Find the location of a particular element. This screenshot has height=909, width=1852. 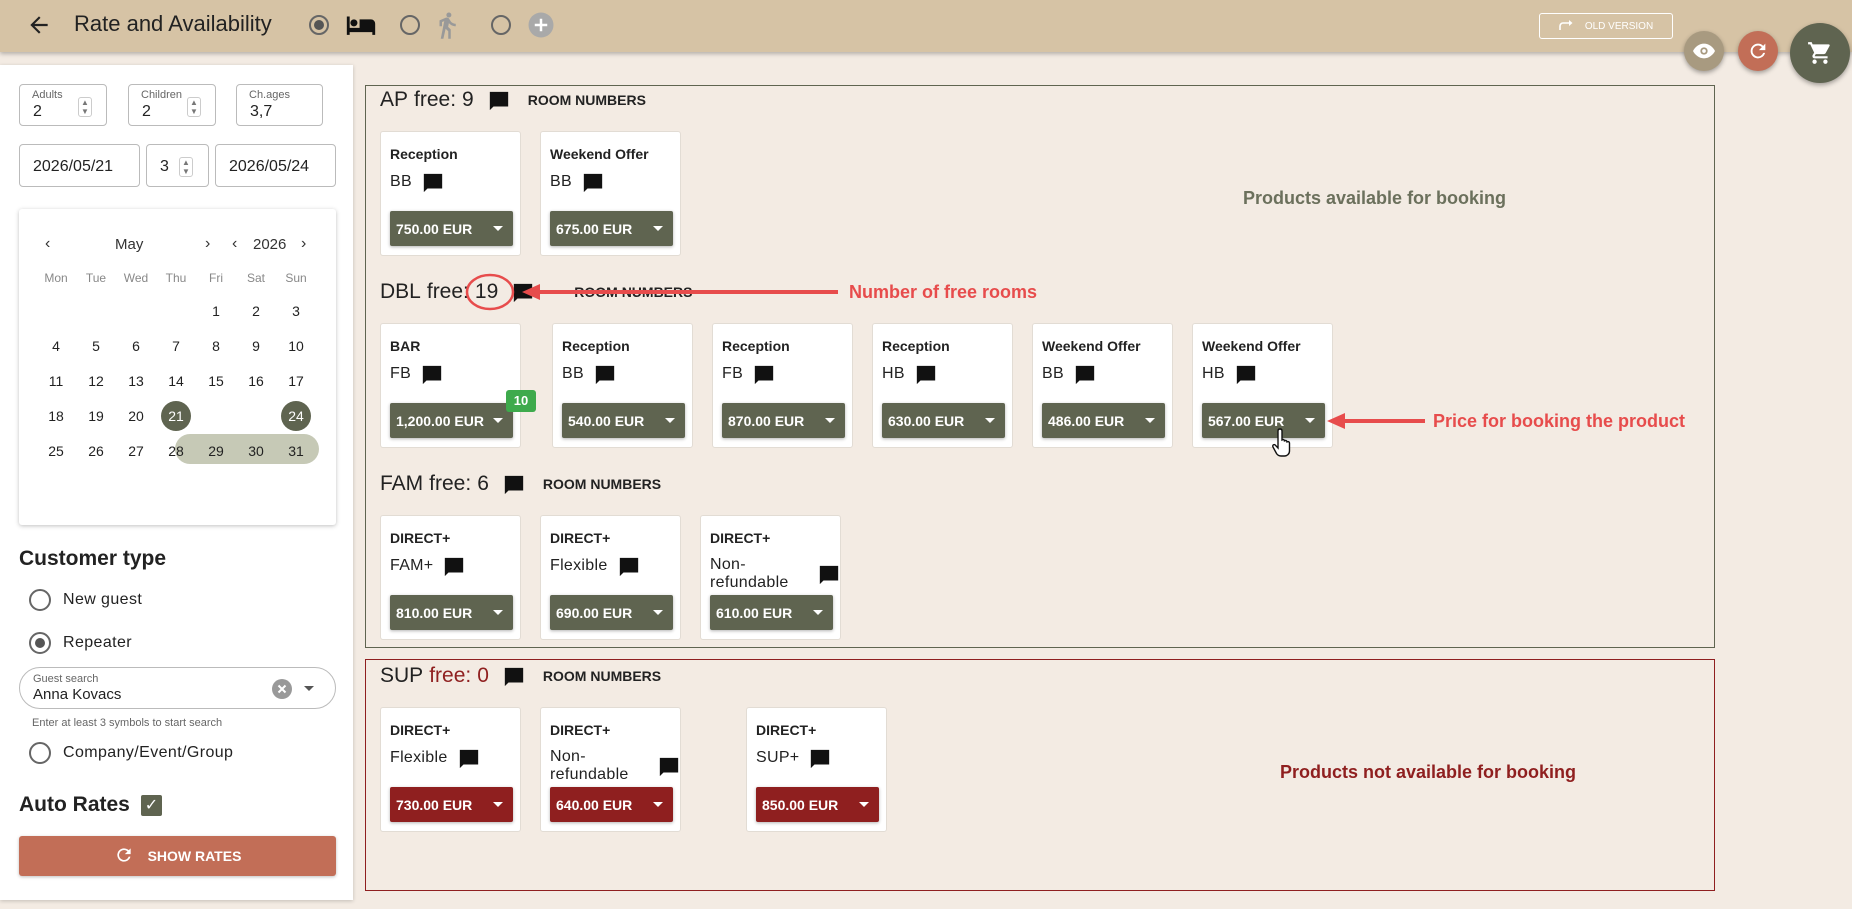

radio-repeater is located at coordinates (40, 643).